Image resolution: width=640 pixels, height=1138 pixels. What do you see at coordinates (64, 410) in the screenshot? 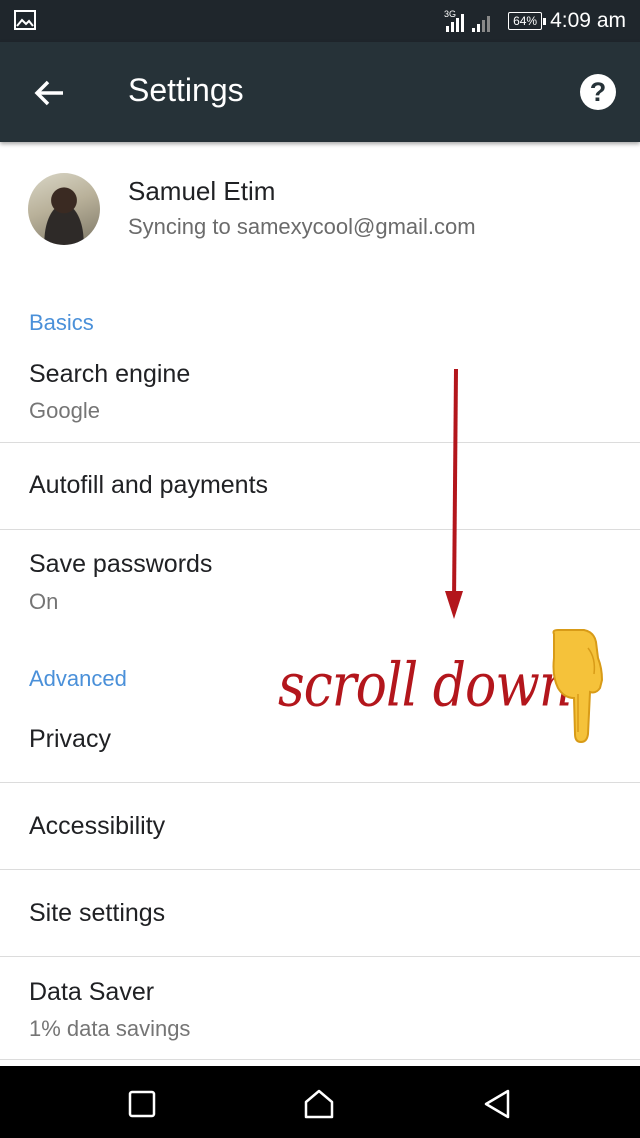
I see `item-value: Google` at bounding box center [64, 410].